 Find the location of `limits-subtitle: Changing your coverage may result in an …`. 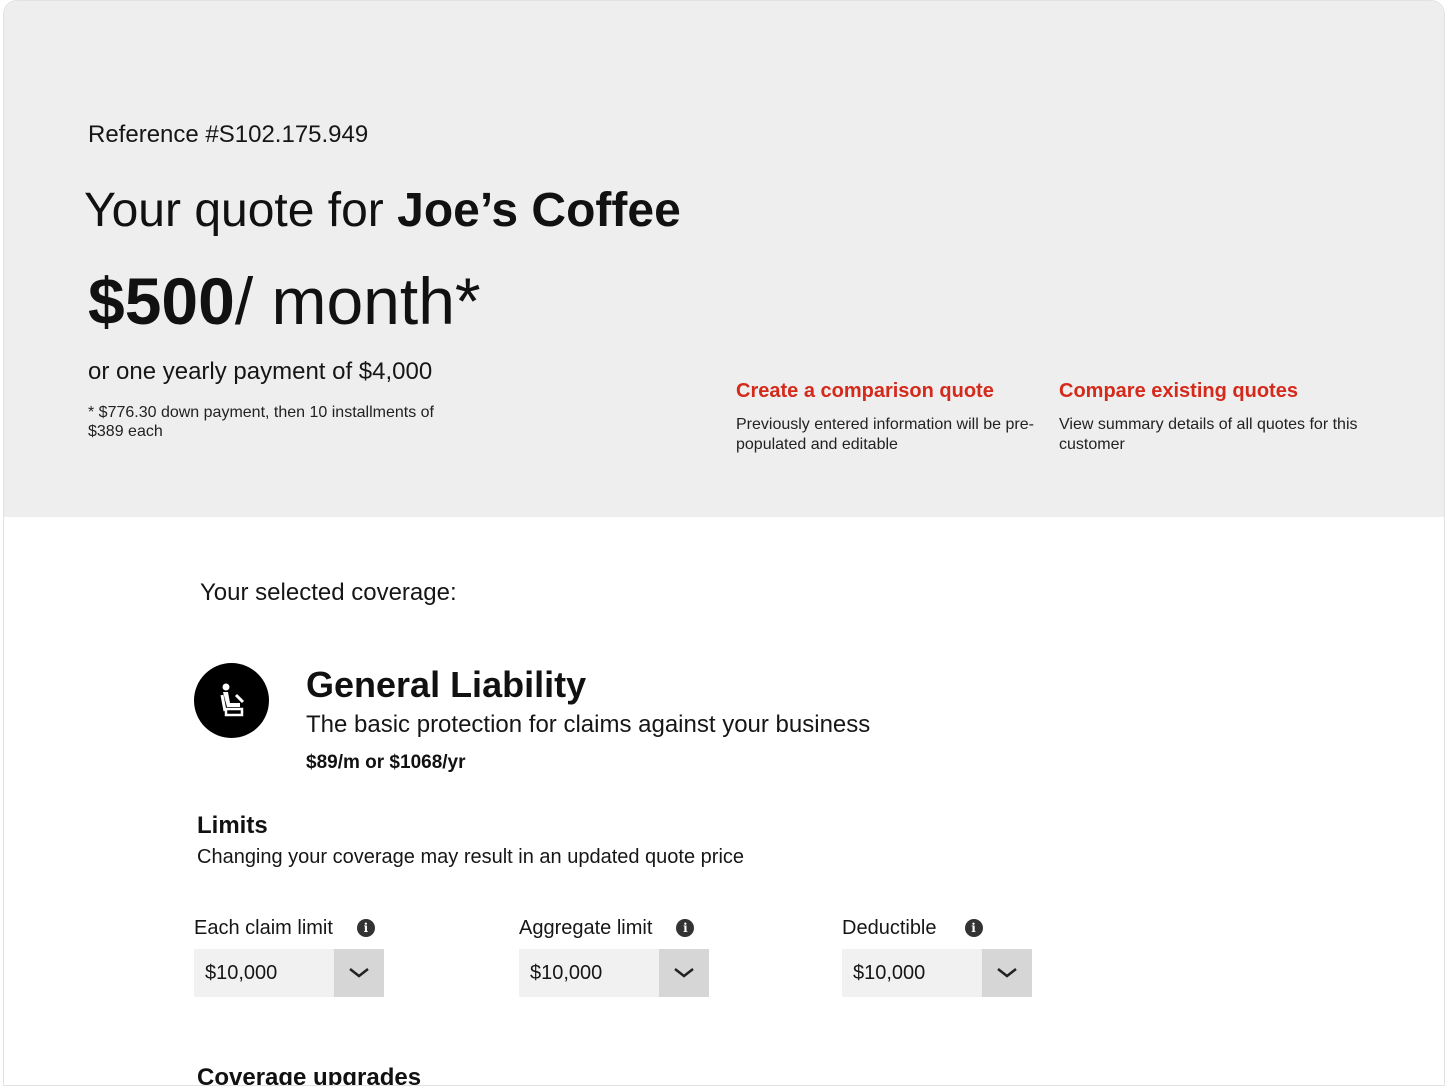

limits-subtitle: Changing your coverage may result in an … is located at coordinates (471, 857).